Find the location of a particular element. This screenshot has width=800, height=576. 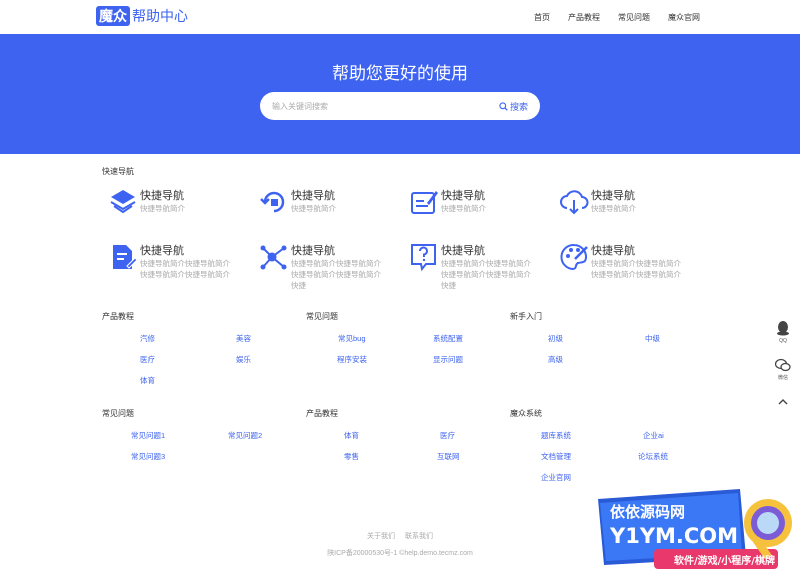

group-link: 娱乐 is located at coordinates (243, 359).